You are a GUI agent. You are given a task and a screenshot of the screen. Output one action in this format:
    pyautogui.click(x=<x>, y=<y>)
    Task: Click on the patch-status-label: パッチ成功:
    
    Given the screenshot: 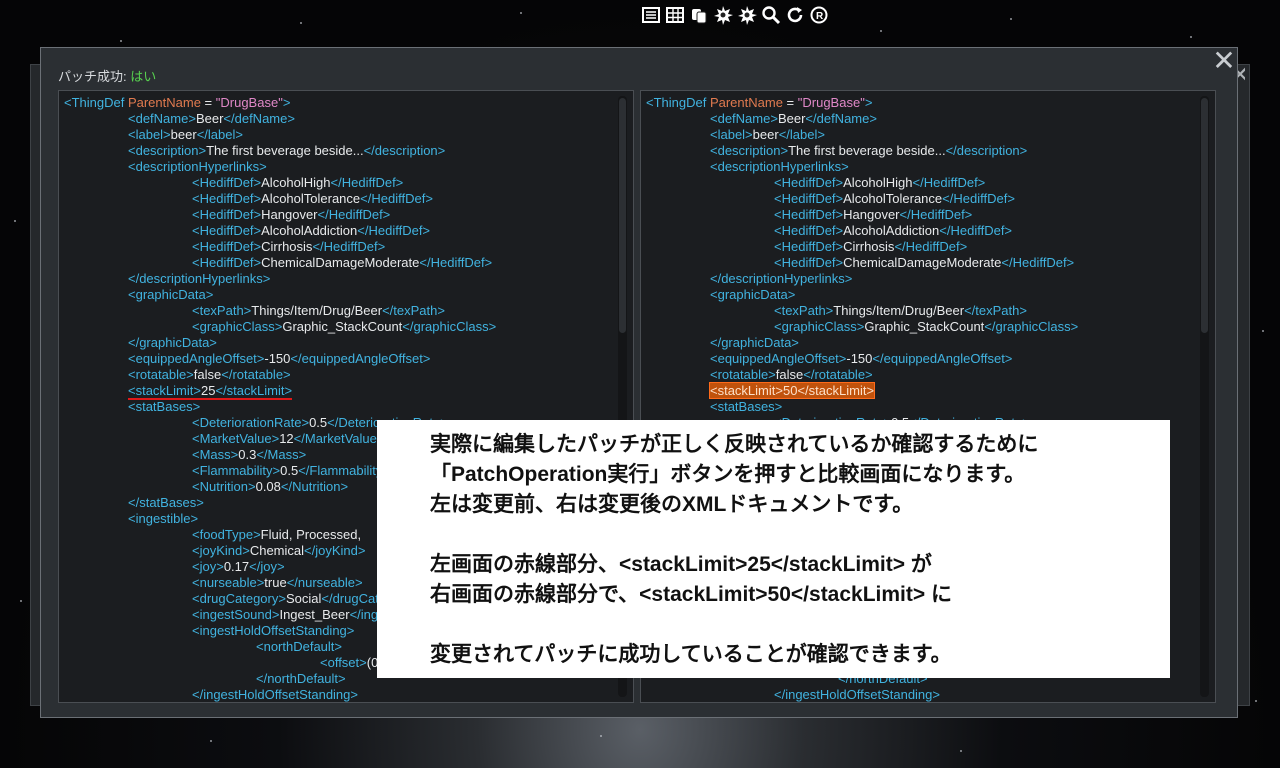 What is the action you would take?
    pyautogui.click(x=92, y=76)
    